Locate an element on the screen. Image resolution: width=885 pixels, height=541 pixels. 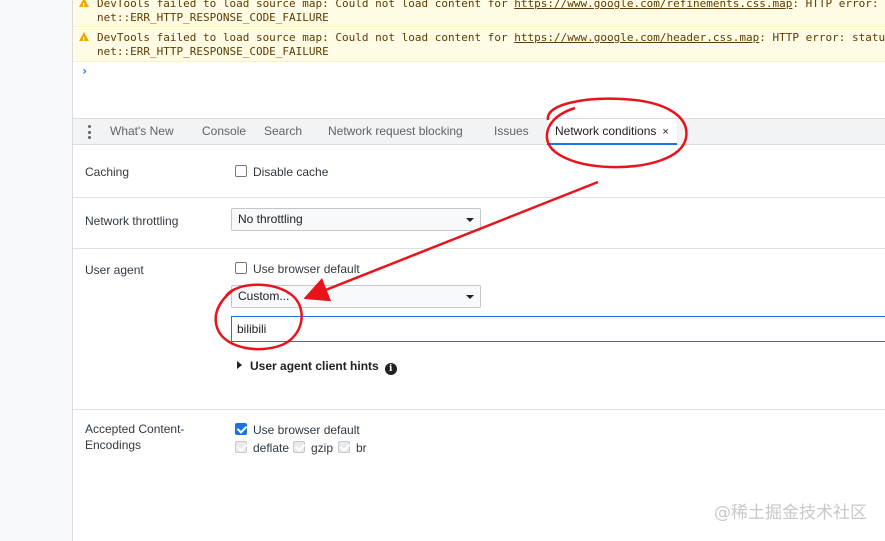
expand-triangle-icon is located at coordinates (239, 365).